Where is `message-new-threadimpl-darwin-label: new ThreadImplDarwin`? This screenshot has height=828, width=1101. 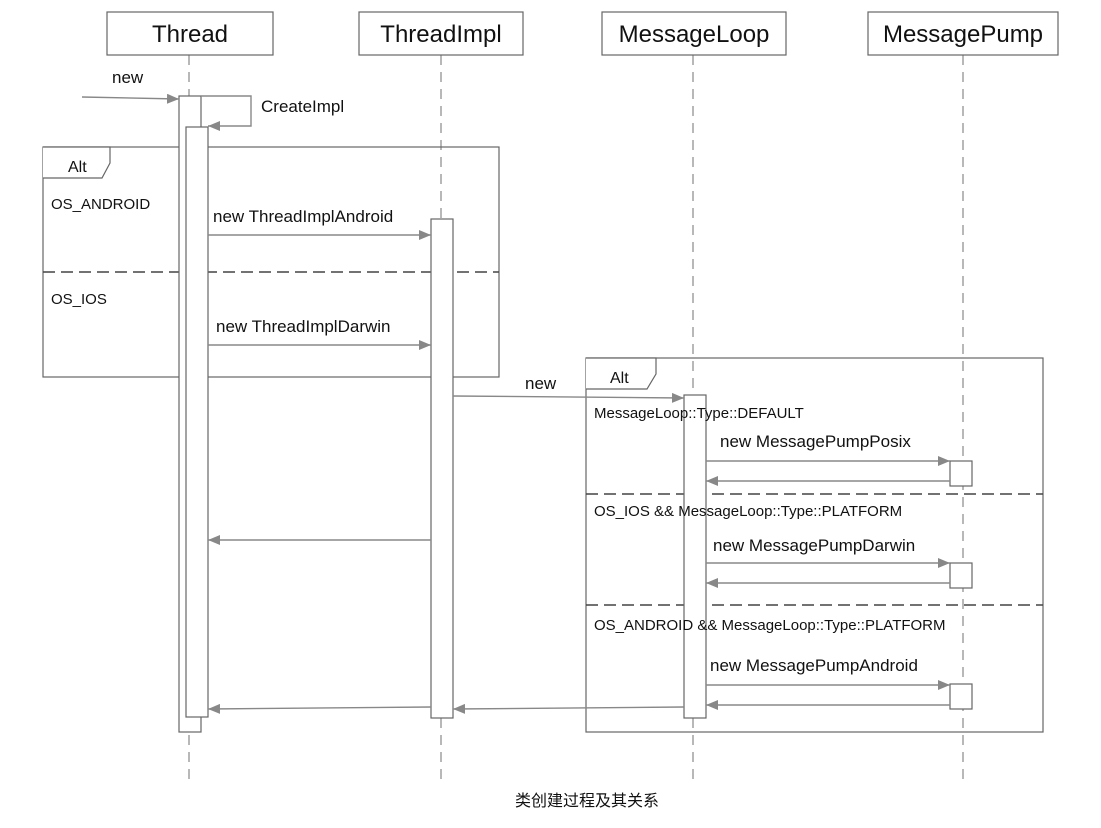 message-new-threadimpl-darwin-label: new ThreadImplDarwin is located at coordinates (303, 326).